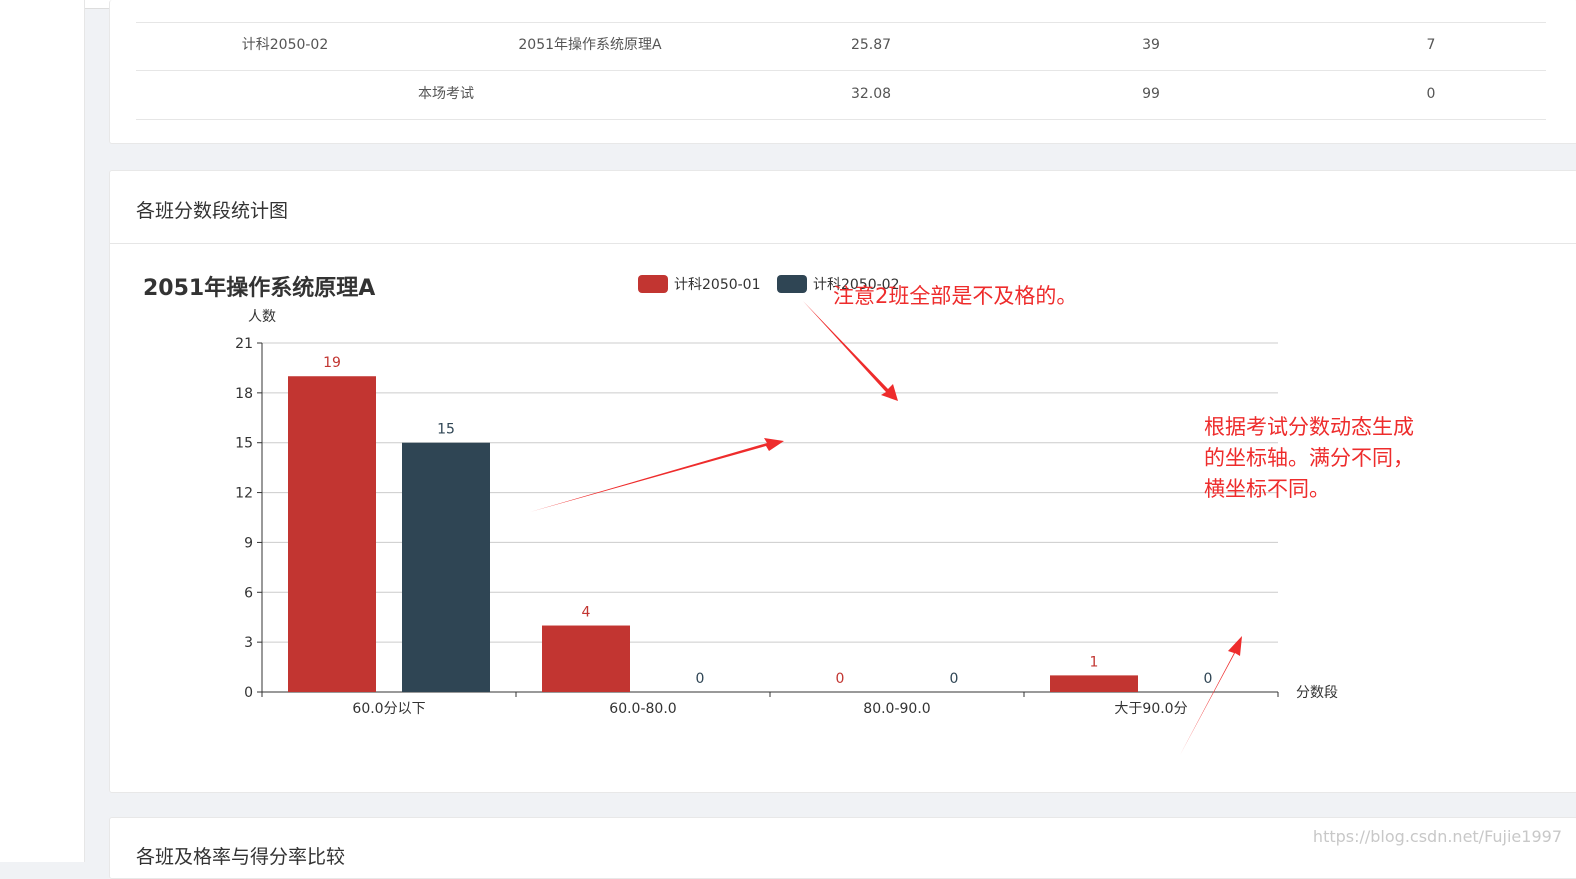 This screenshot has width=1576, height=879. Describe the element at coordinates (1150, 709) in the screenshot. I see `x-tick-label: 大于90.0分` at that location.